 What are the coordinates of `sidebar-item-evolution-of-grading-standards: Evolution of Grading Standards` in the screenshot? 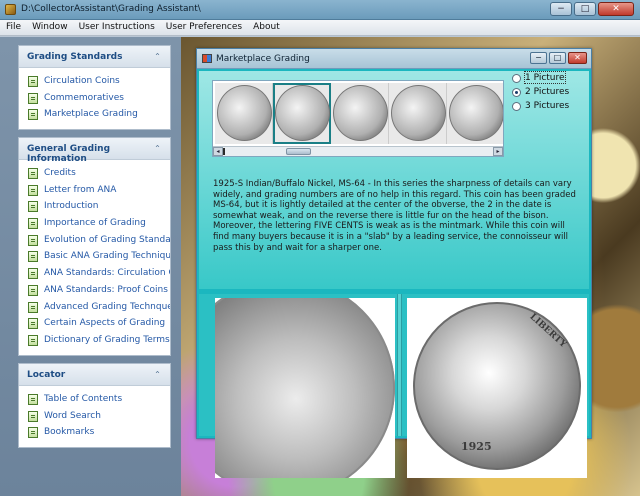 It's located at (94, 242).